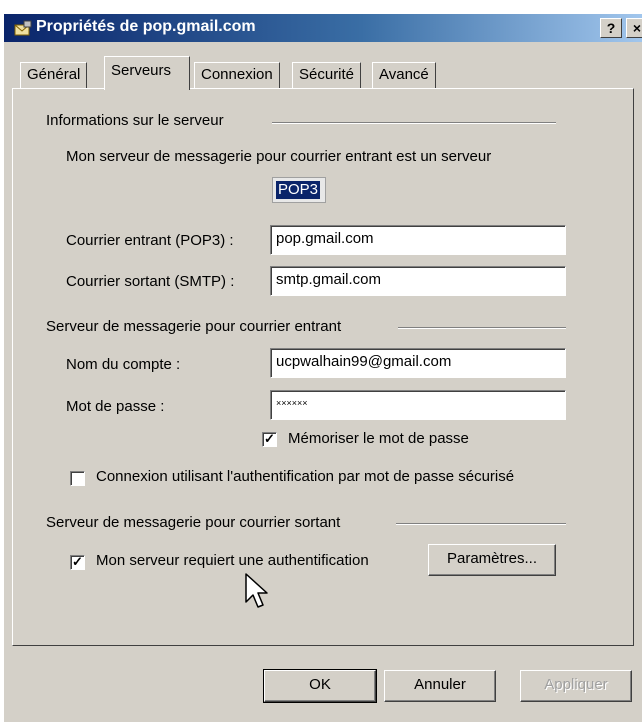 The image size is (642, 722). Describe the element at coordinates (54, 75) in the screenshot. I see `tab-general: Général` at that location.